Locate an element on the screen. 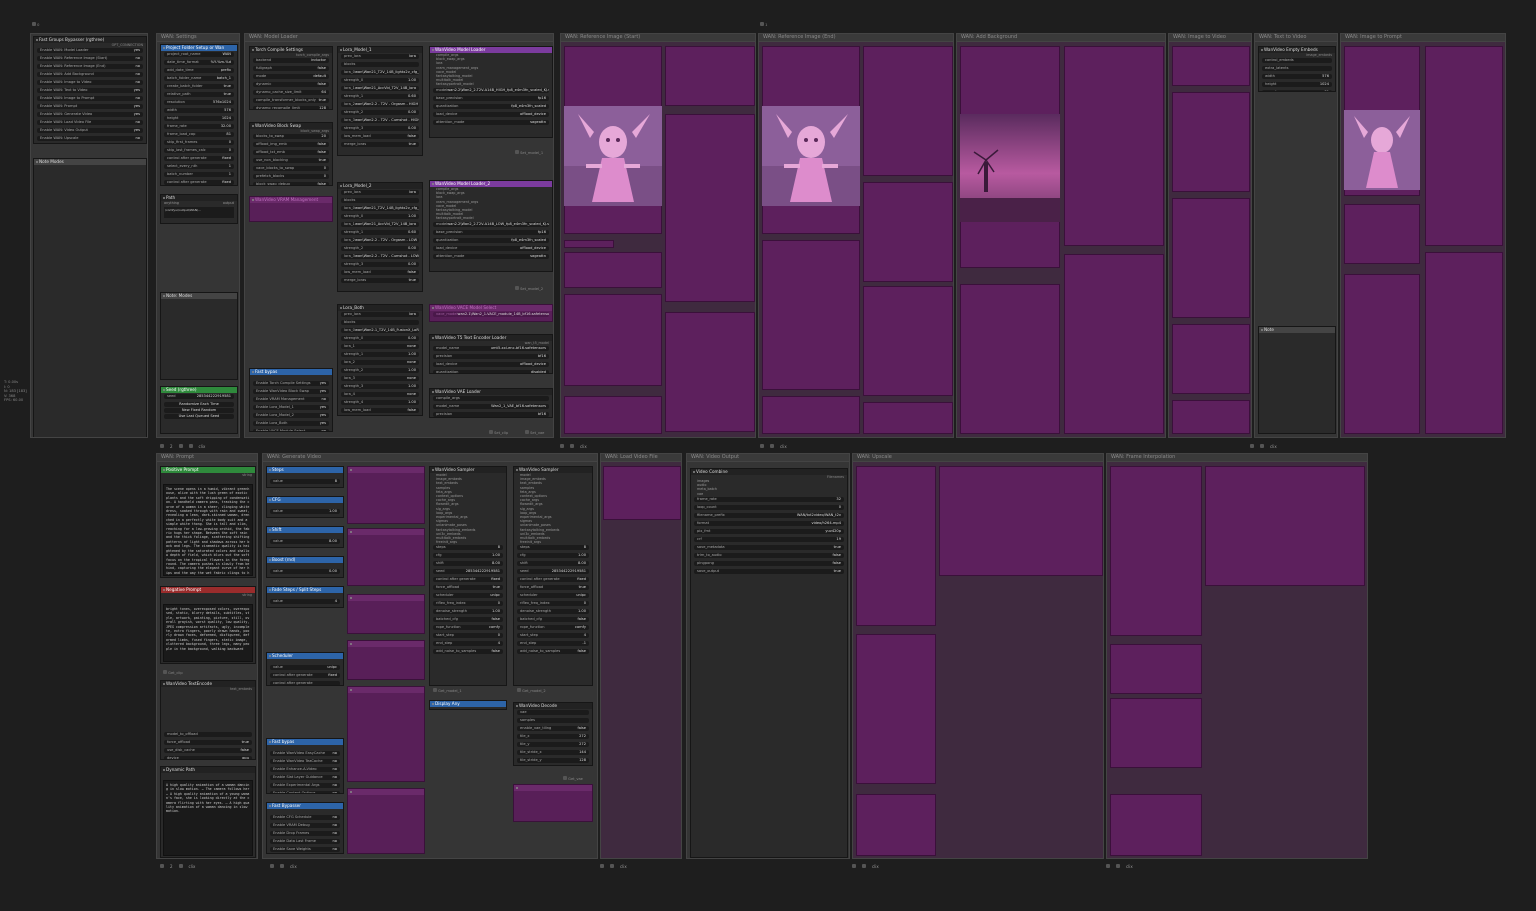  widget-row: date_time_format %Y-%m-%d is located at coordinates (199, 63).